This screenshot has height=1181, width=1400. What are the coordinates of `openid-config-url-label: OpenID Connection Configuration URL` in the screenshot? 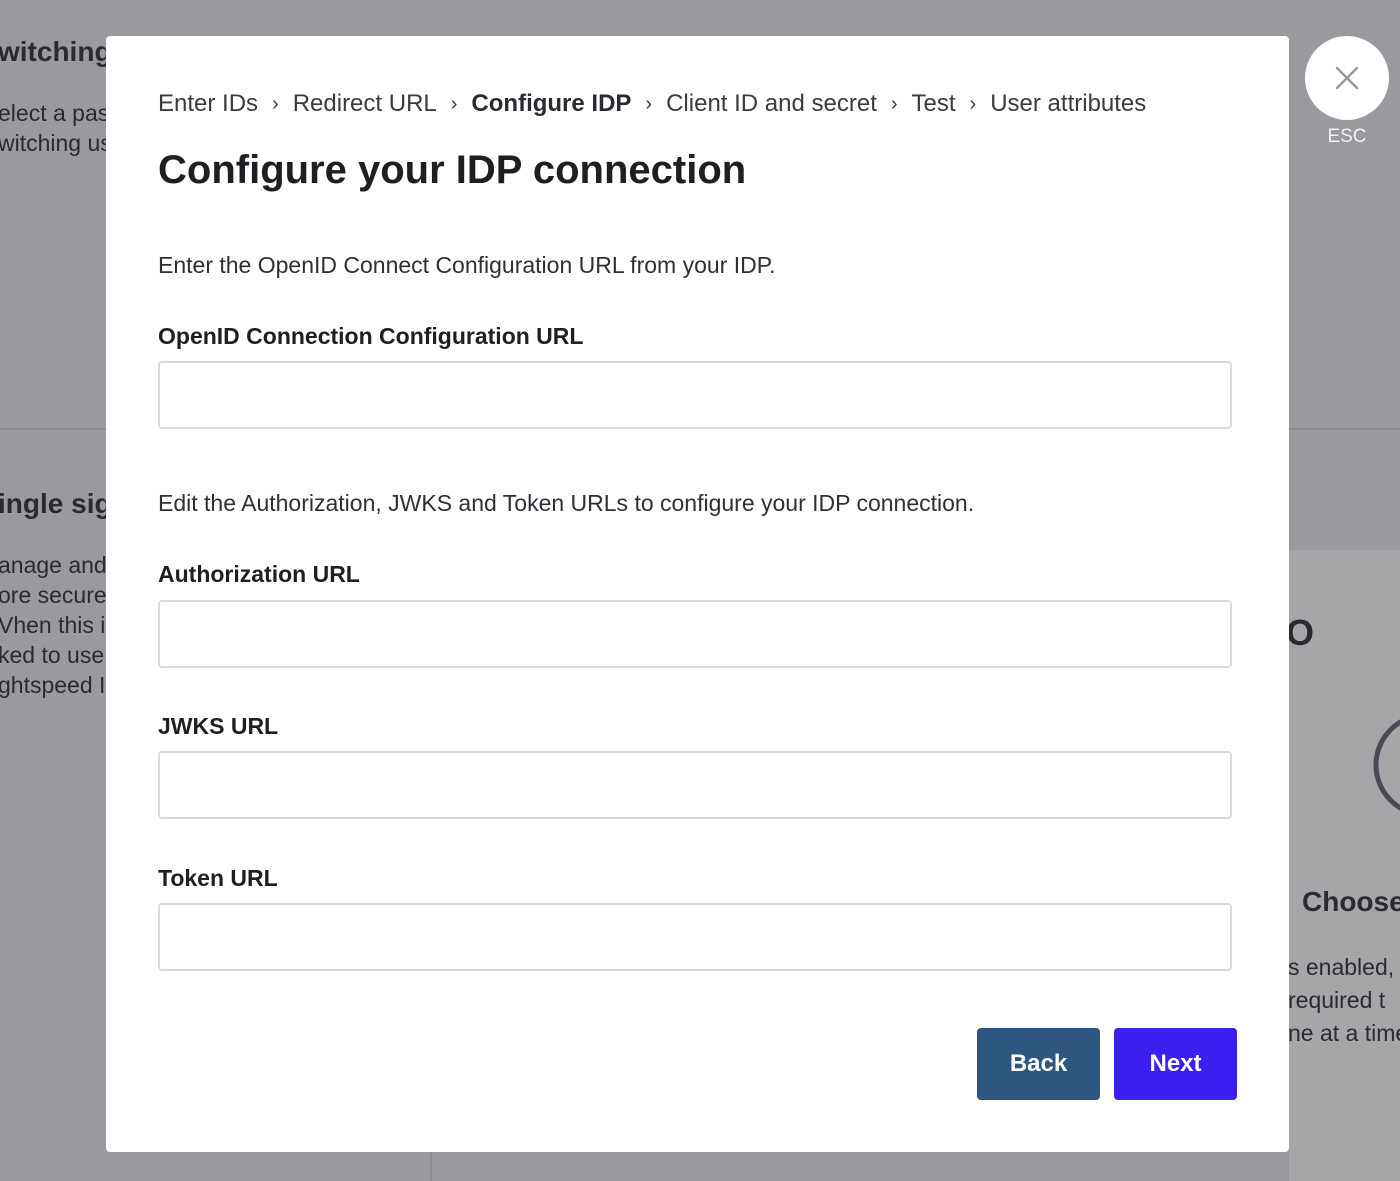 It's located at (371, 336).